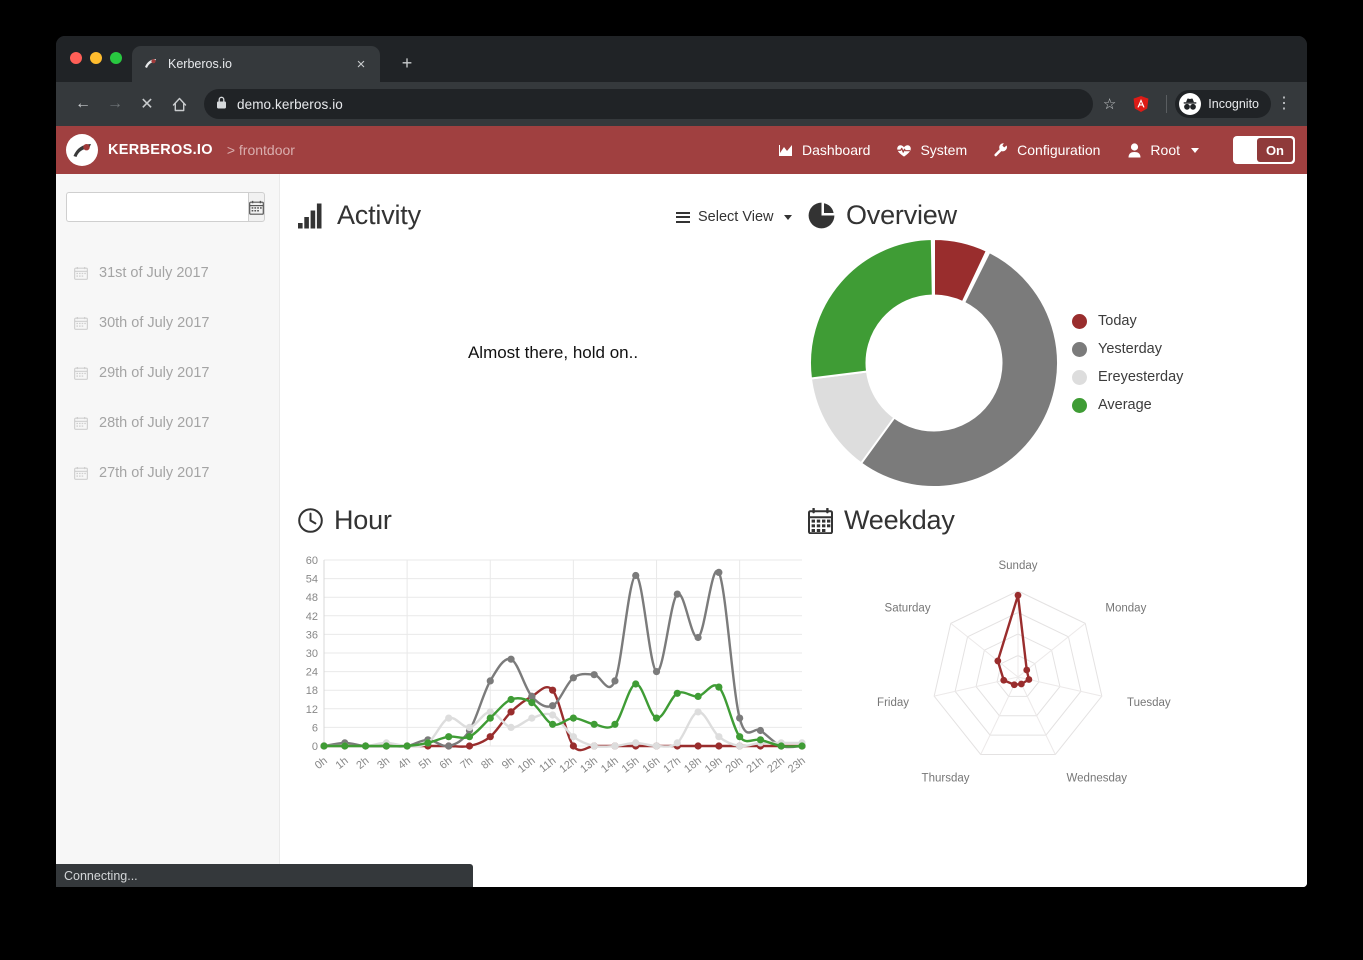 This screenshot has height=960, width=1363. Describe the element at coordinates (1127, 321) in the screenshot. I see `legend-item: Today` at that location.